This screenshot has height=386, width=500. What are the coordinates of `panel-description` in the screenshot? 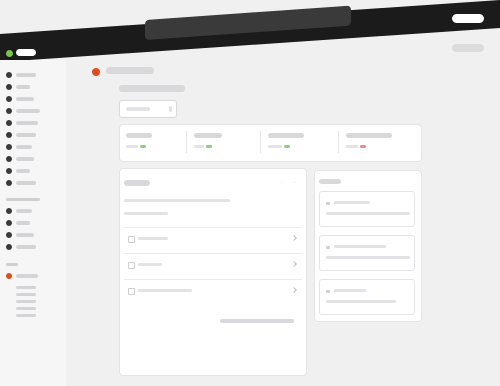 It's located at (177, 200).